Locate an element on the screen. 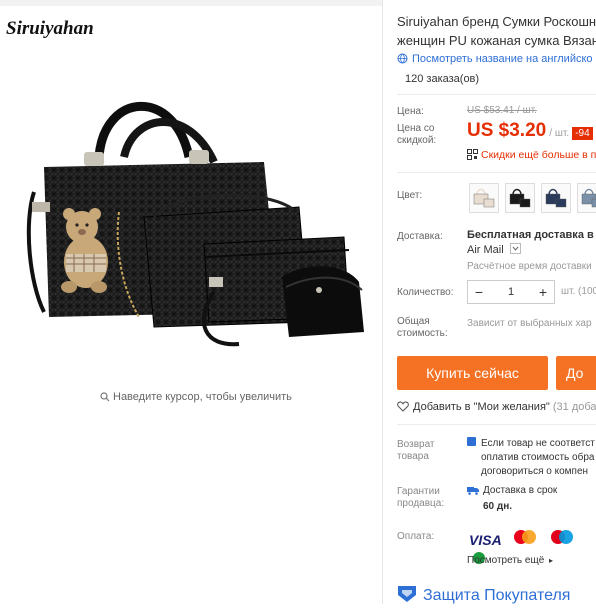  translate-title-link: Посмотреть название на английско is located at coordinates (495, 60).